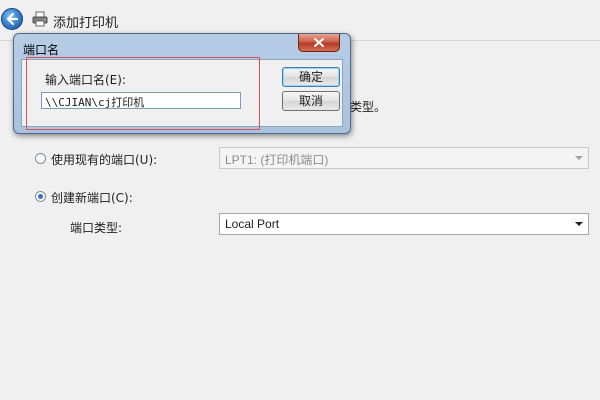 The height and width of the screenshot is (400, 600). Describe the element at coordinates (141, 100) in the screenshot. I see `port-name-input: \\CJIAN\cj打印机` at that location.